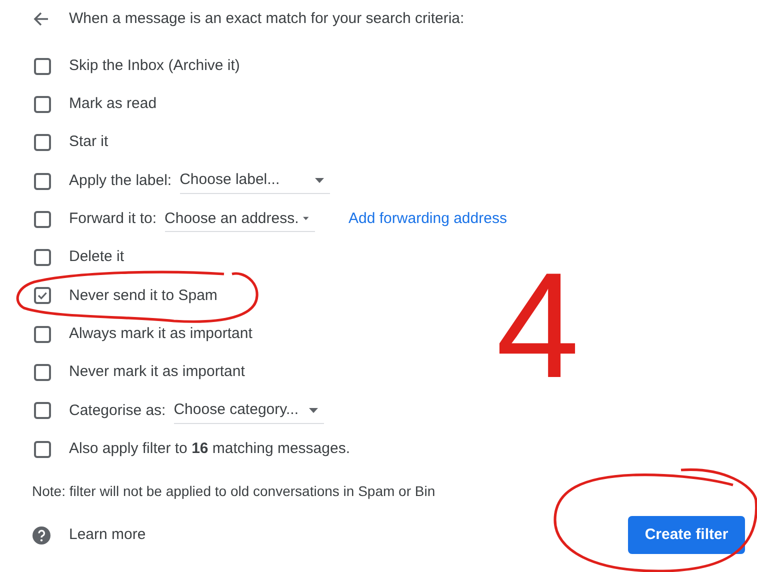 The width and height of the screenshot is (757, 572). What do you see at coordinates (41, 19) in the screenshot?
I see `back-arrow-icon` at bounding box center [41, 19].